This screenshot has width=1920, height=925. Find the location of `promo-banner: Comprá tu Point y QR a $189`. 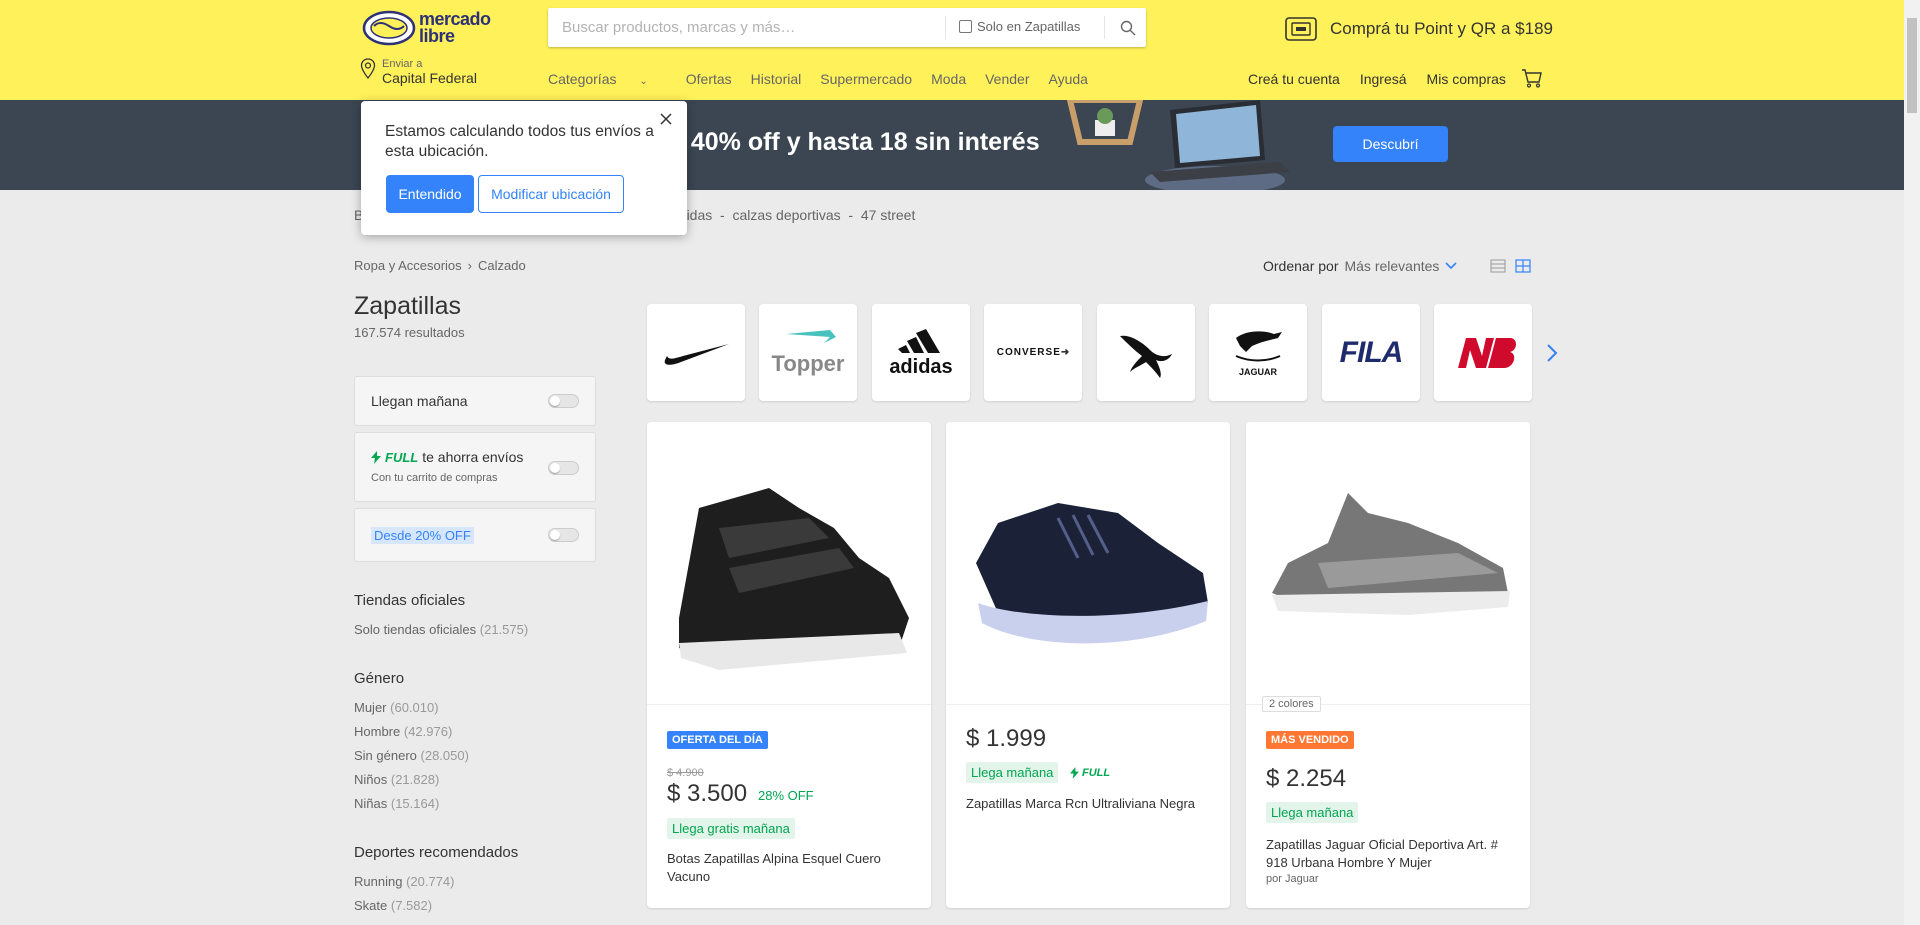

promo-banner: Comprá tu Point y QR a $189 is located at coordinates (1418, 29).